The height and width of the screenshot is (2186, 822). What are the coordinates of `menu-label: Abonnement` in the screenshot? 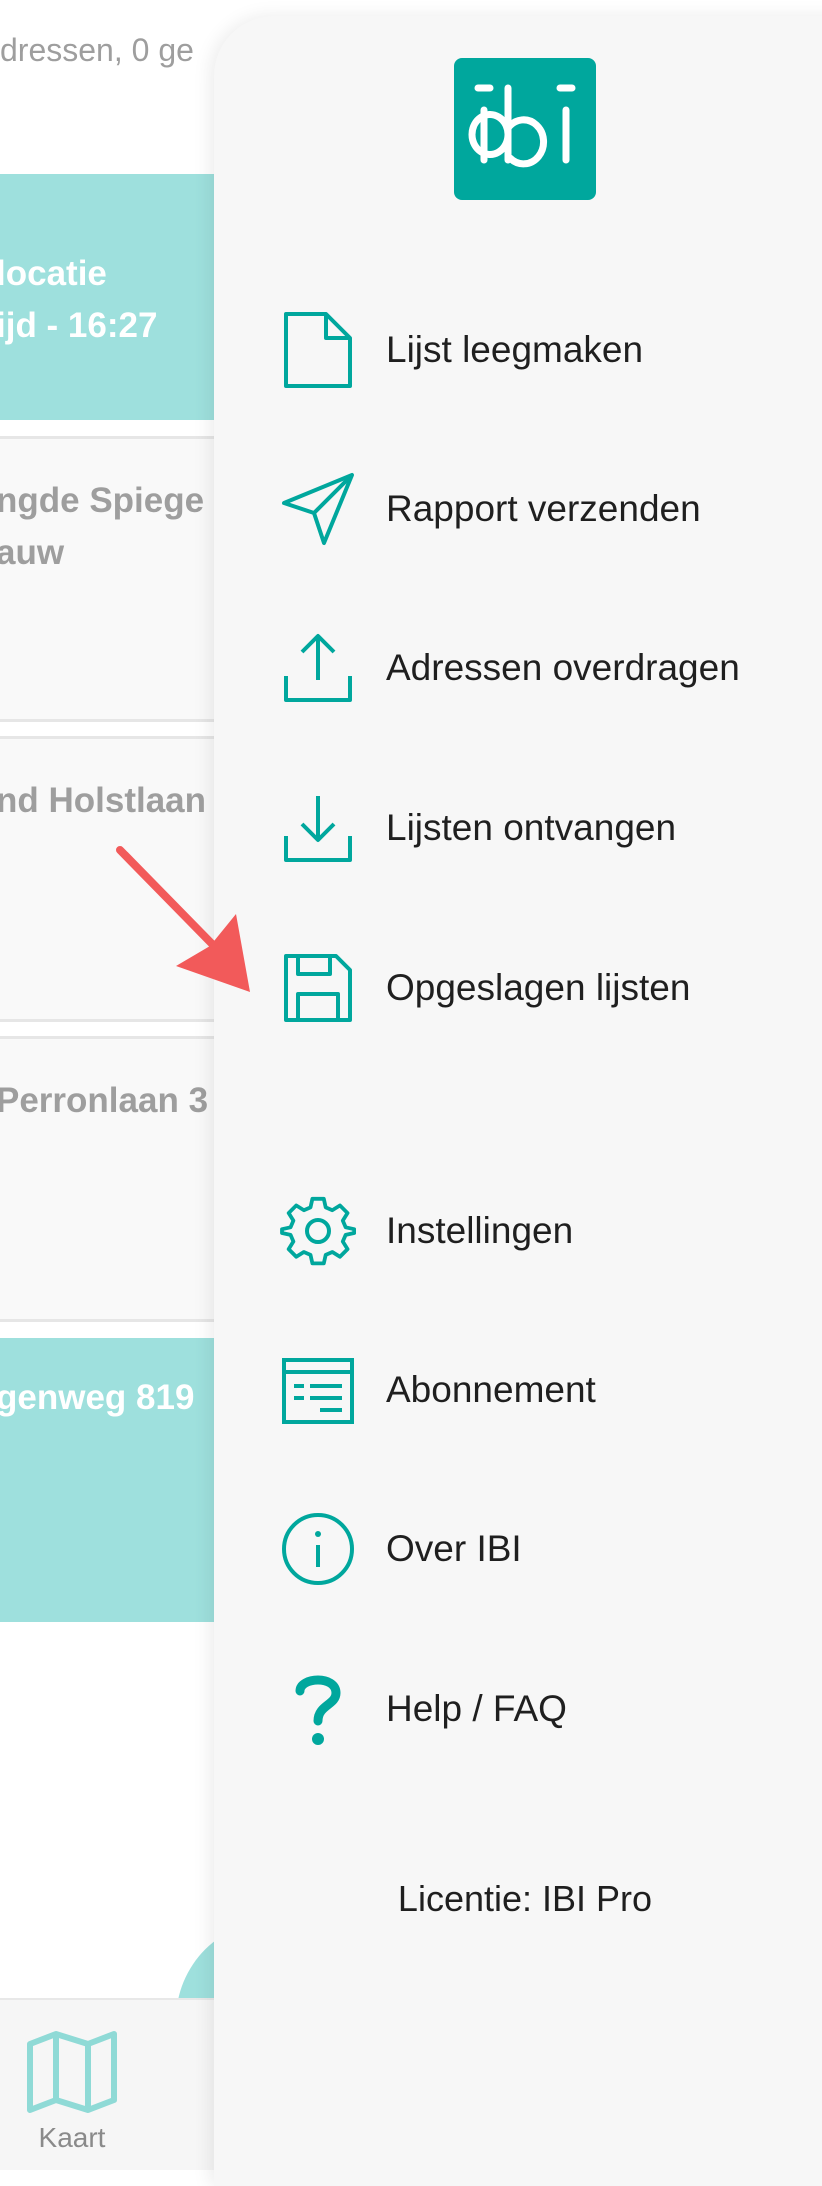 It's located at (491, 1389).